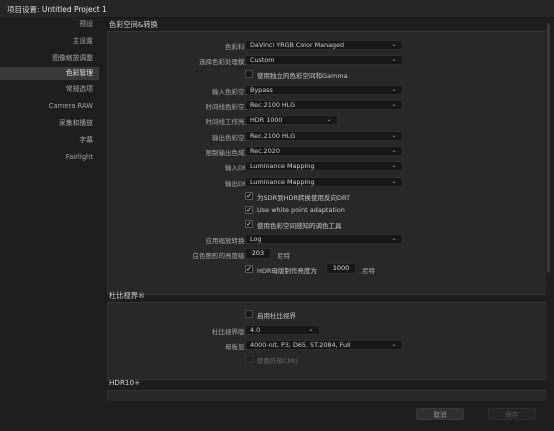 The image size is (554, 431). What do you see at coordinates (23, 9) in the screenshot?
I see `window-title-prefix: 项目设置:` at bounding box center [23, 9].